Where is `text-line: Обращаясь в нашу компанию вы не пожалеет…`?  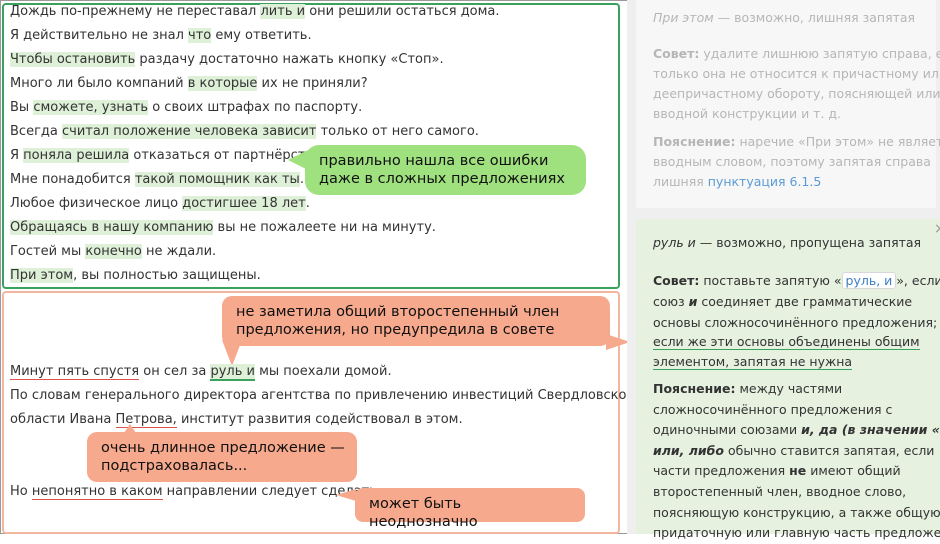 text-line: Обращаясь в нашу компанию вы не пожалеет… is located at coordinates (223, 227).